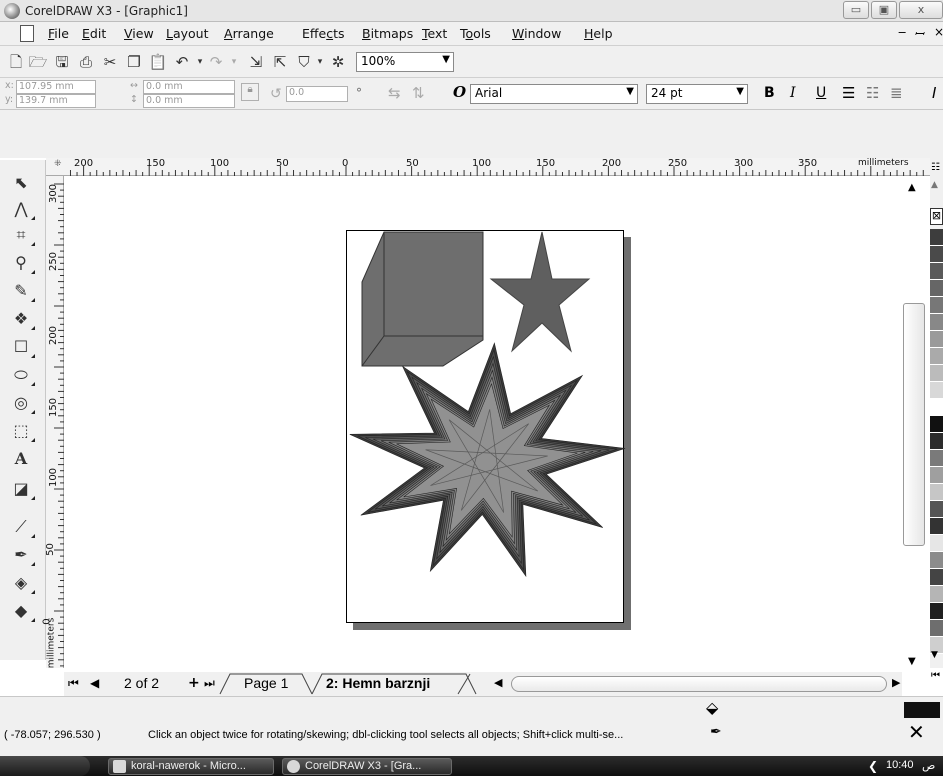  Describe the element at coordinates (22, 527) in the screenshot. I see `eyedropper-tool-icon: ⟋` at that location.